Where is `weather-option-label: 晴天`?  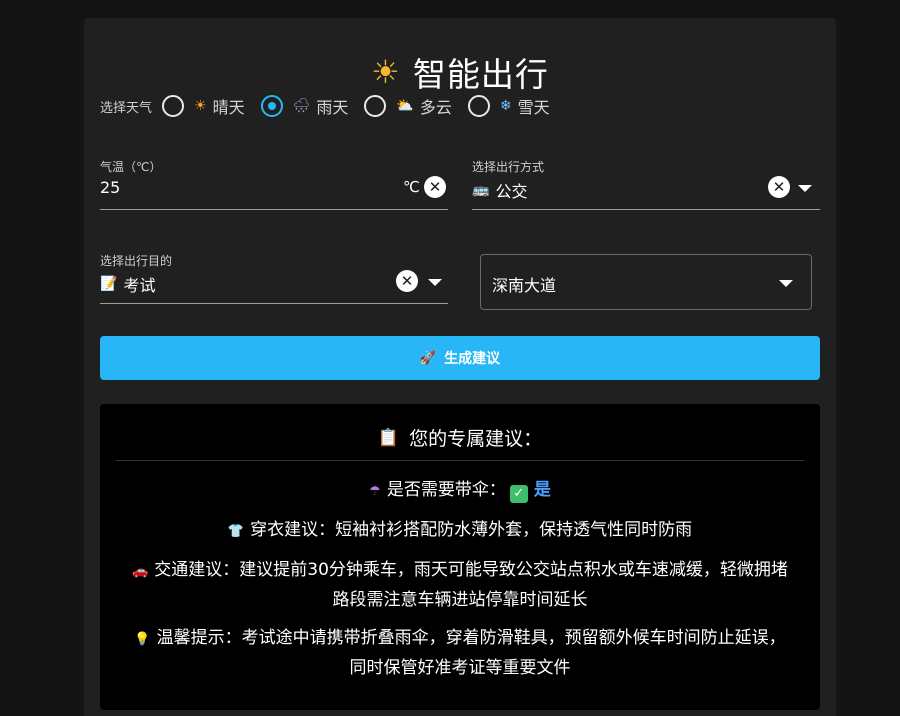 weather-option-label: 晴天 is located at coordinates (228, 107).